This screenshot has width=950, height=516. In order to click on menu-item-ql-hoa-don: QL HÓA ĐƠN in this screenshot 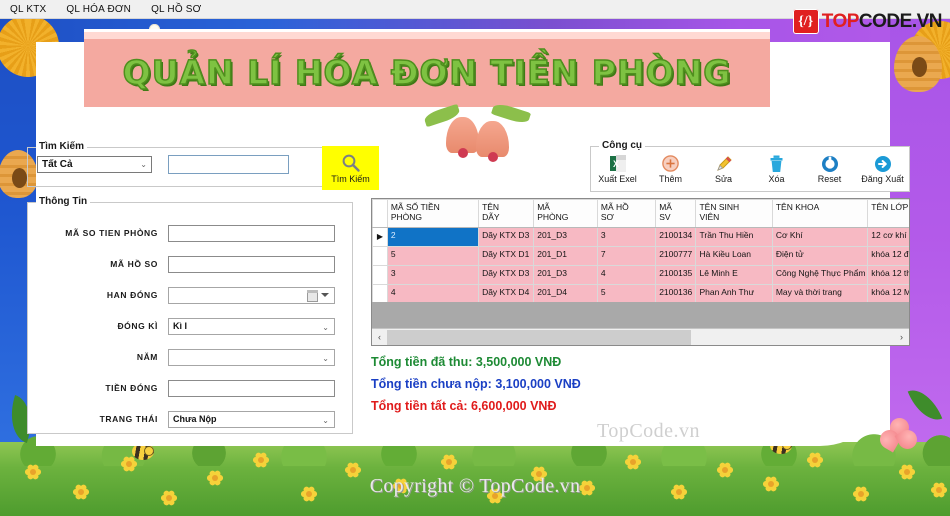, I will do `click(98, 9)`.